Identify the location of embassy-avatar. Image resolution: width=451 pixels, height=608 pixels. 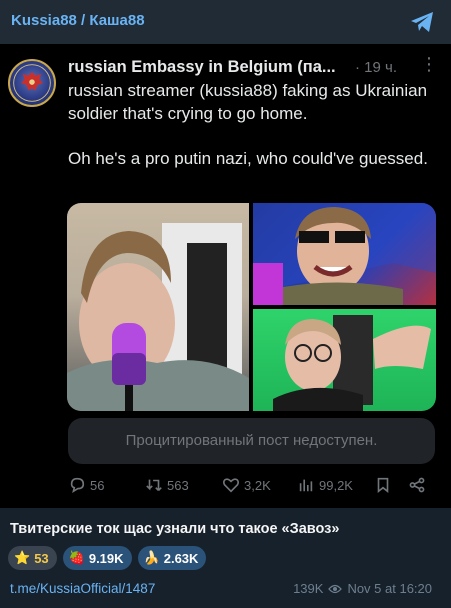
(32, 83).